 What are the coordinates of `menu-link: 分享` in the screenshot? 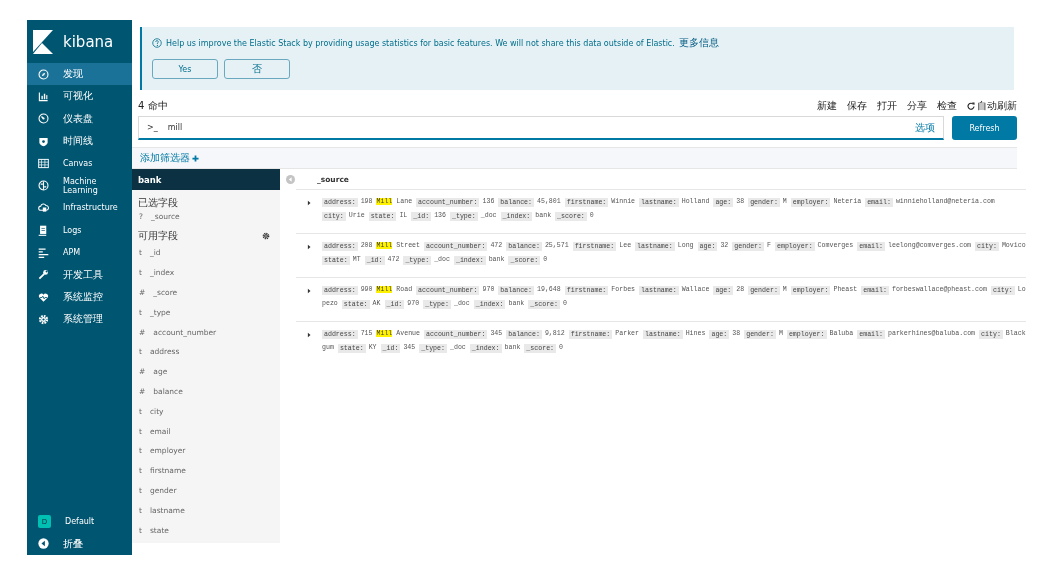 It's located at (917, 106).